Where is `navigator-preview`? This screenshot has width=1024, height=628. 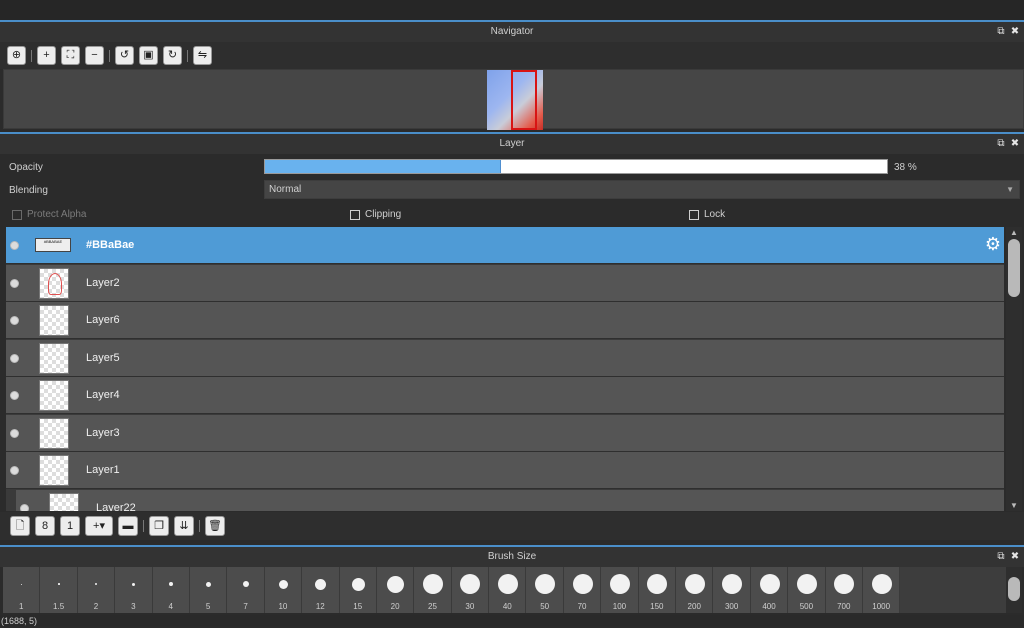 navigator-preview is located at coordinates (513, 99).